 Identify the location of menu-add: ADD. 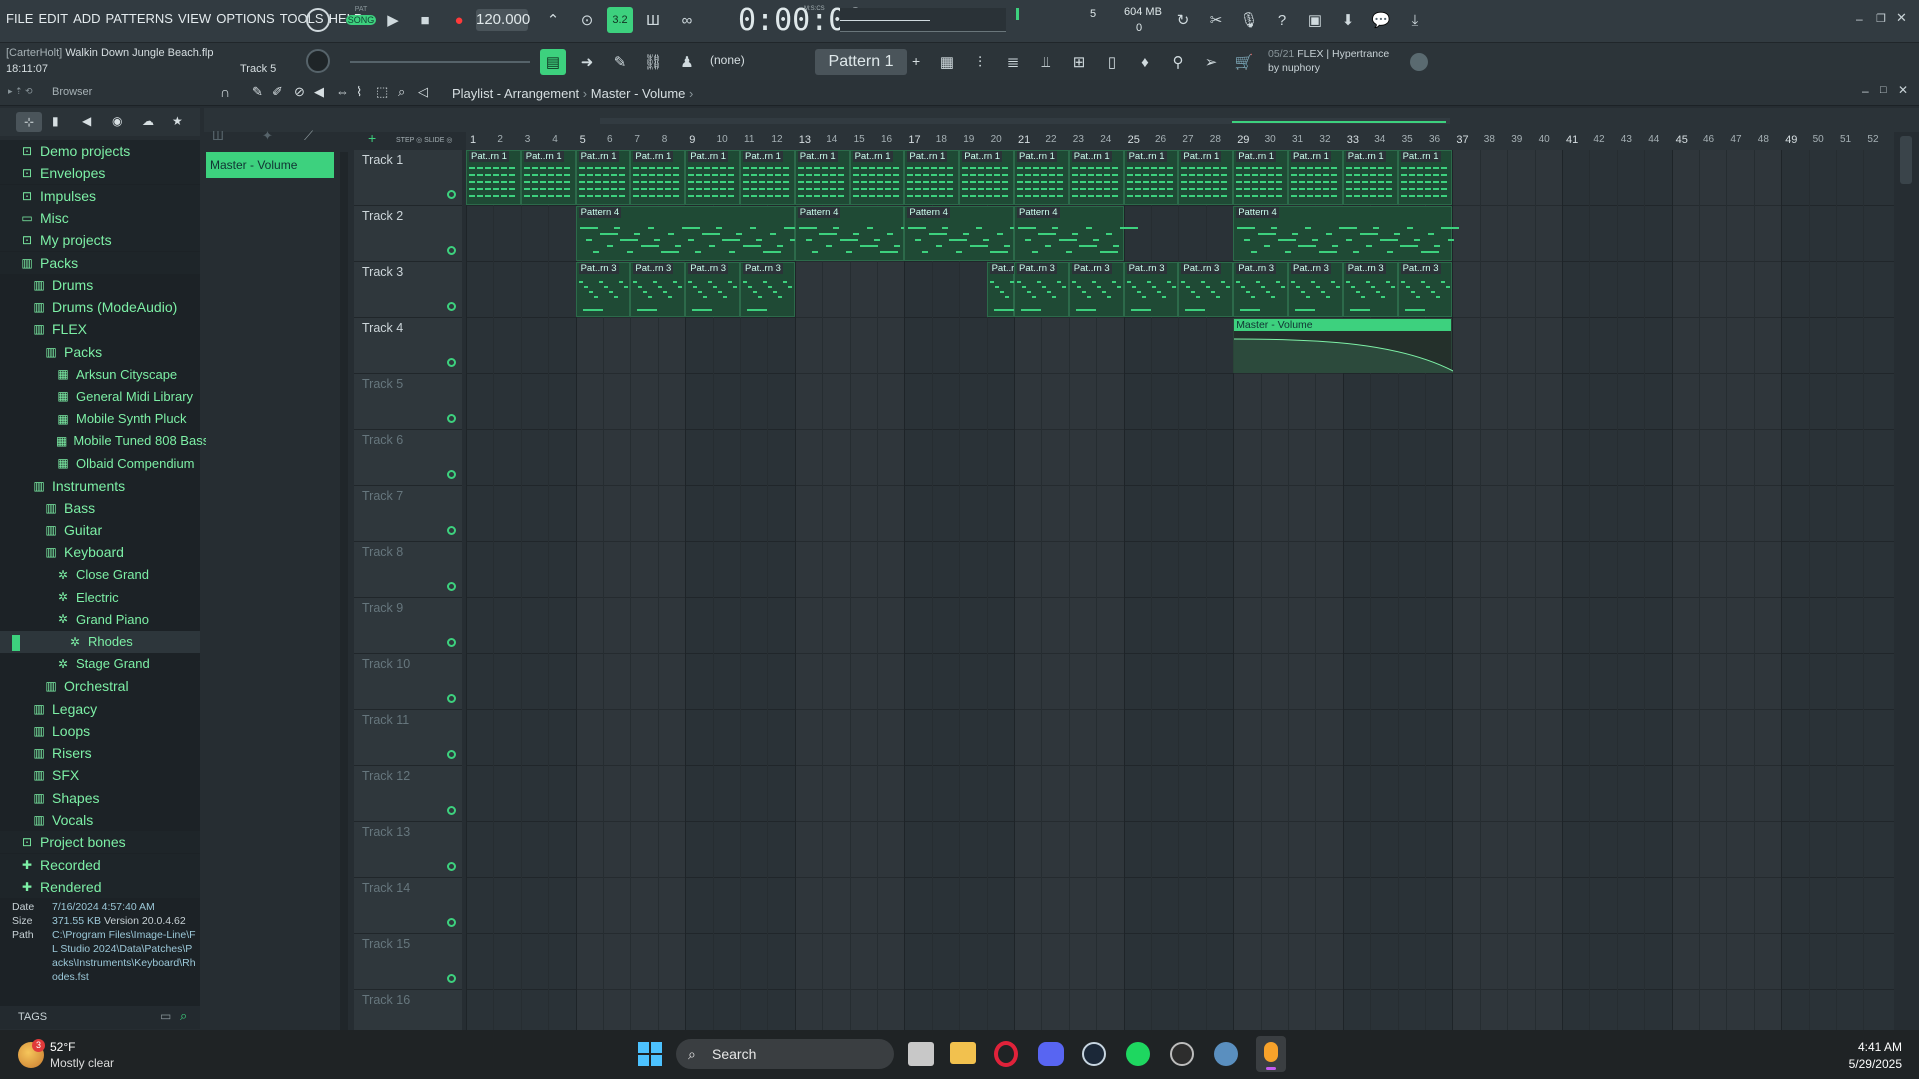
(86, 18).